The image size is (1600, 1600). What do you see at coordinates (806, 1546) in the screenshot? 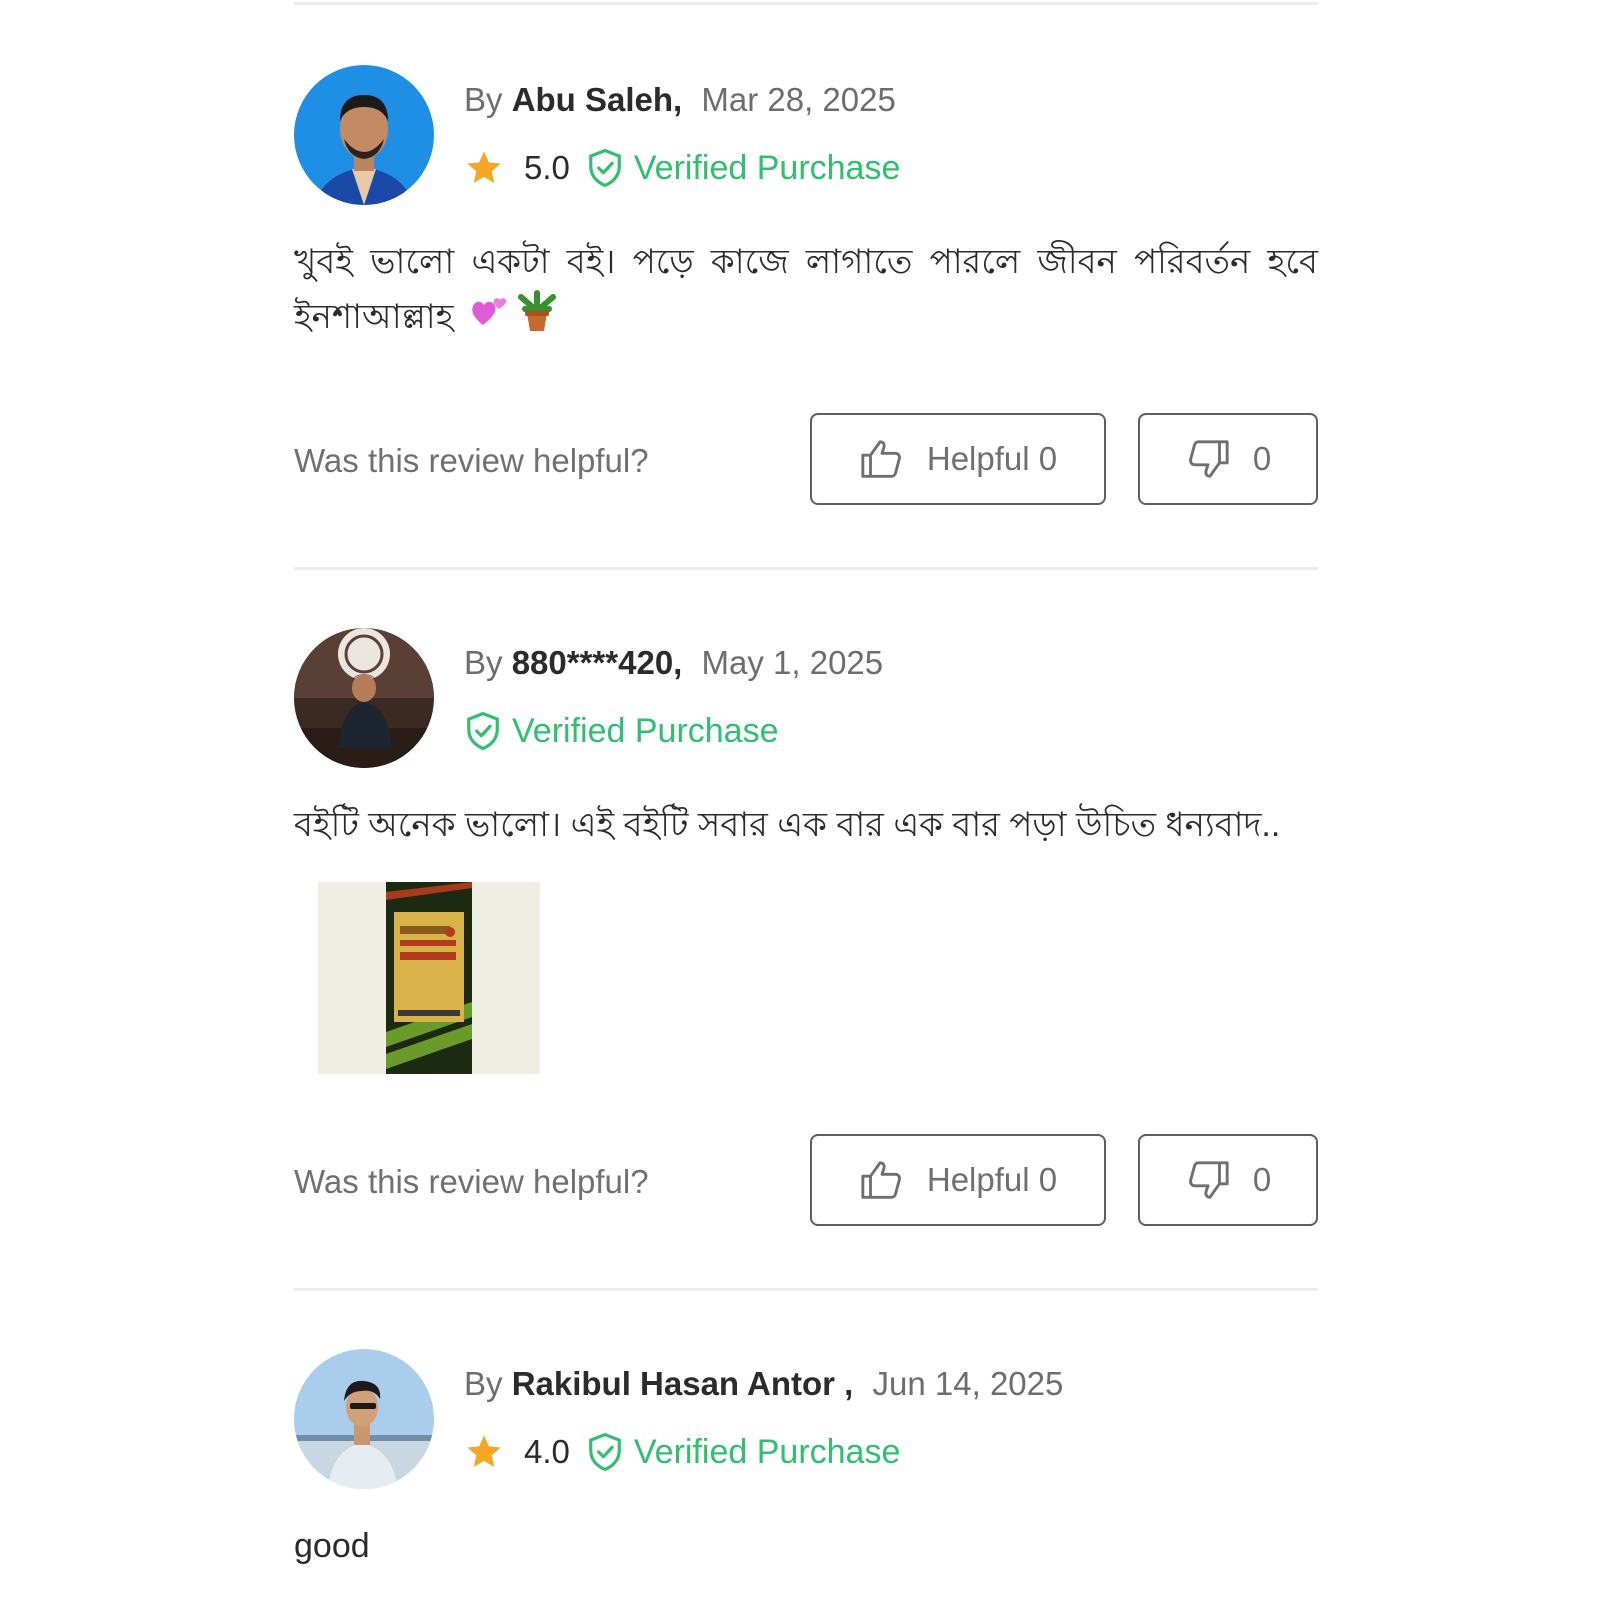
I see `review-text: good` at bounding box center [806, 1546].